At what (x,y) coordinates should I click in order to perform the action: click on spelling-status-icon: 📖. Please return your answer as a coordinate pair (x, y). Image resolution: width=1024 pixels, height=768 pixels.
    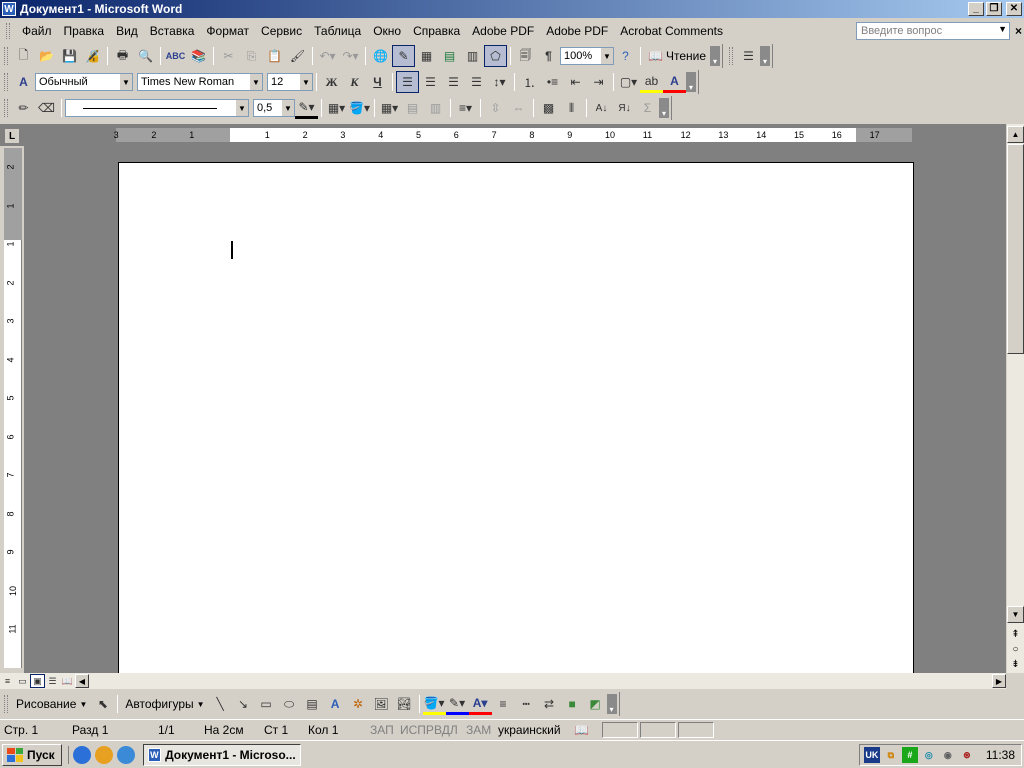
    Looking at the image, I should click on (585, 730).